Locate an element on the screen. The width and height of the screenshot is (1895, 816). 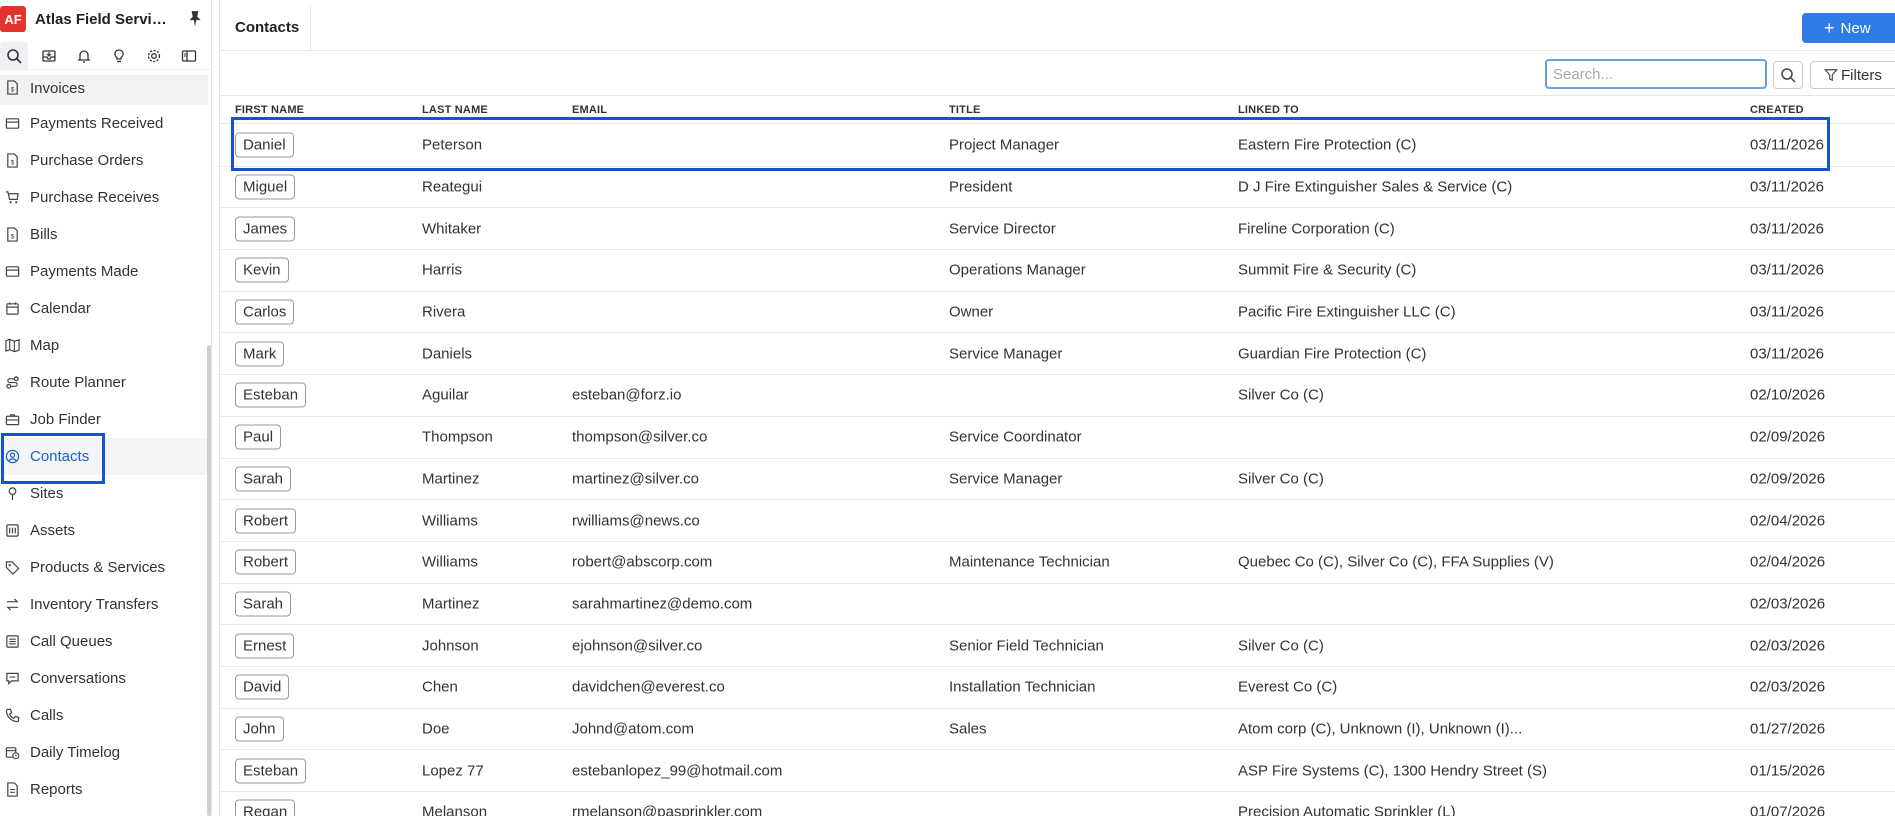
first-name-chip: David is located at coordinates (262, 687).